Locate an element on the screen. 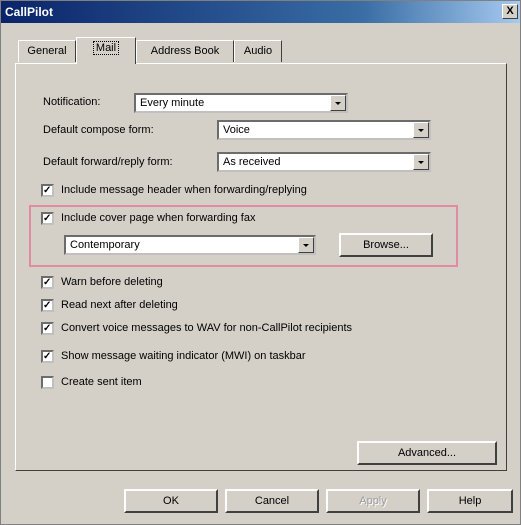 This screenshot has height=525, width=521. ok-button-label: OK is located at coordinates (171, 501).